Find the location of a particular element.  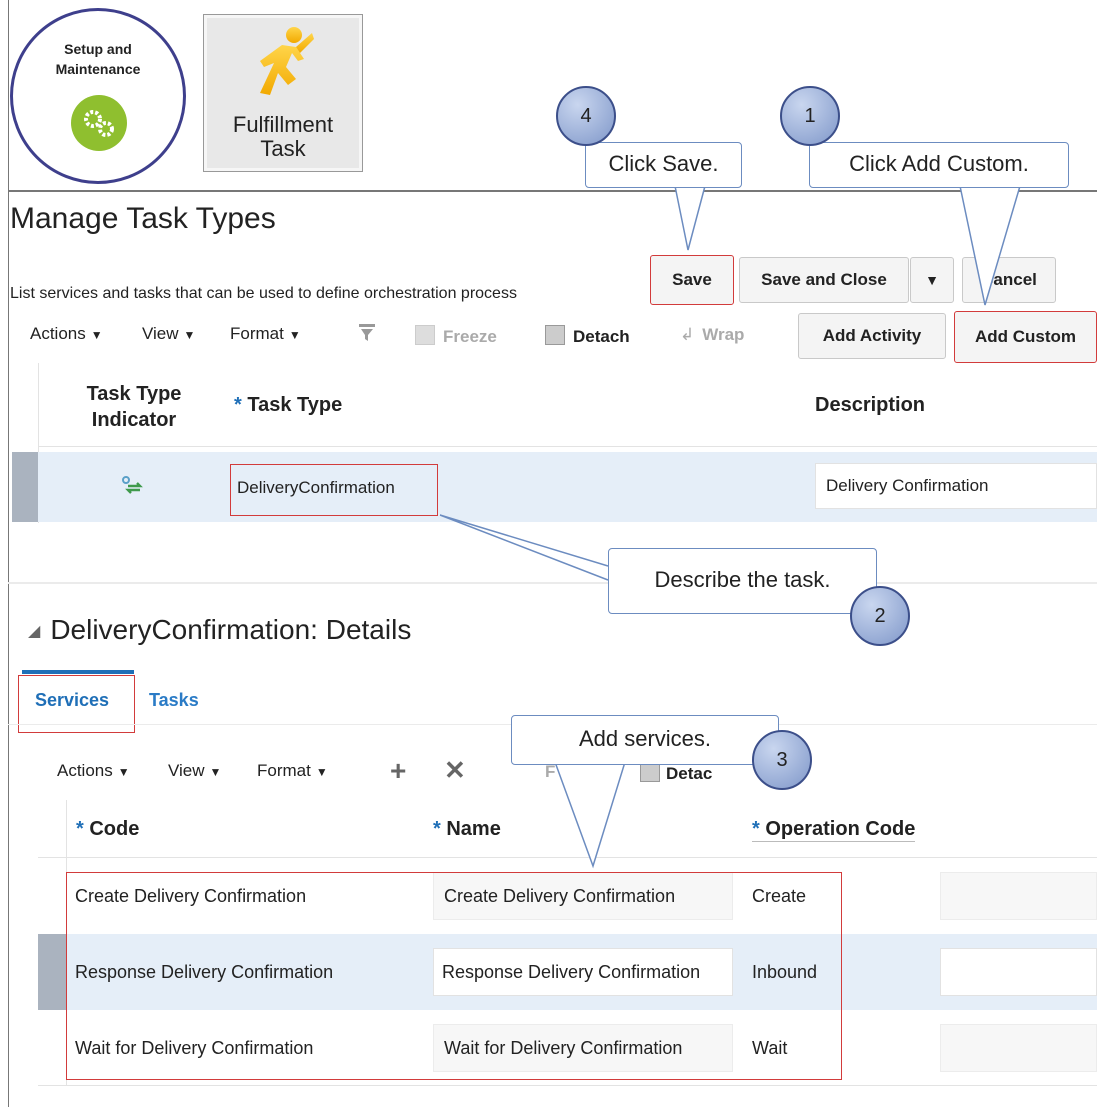

callout-1-text: Click Add Custom. is located at coordinates (939, 165).